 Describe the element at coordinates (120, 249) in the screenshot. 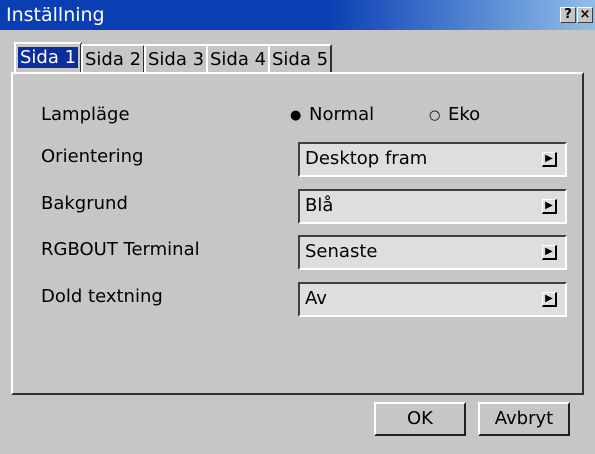

I see `rgbout-label: RGBOUT Terminal` at that location.